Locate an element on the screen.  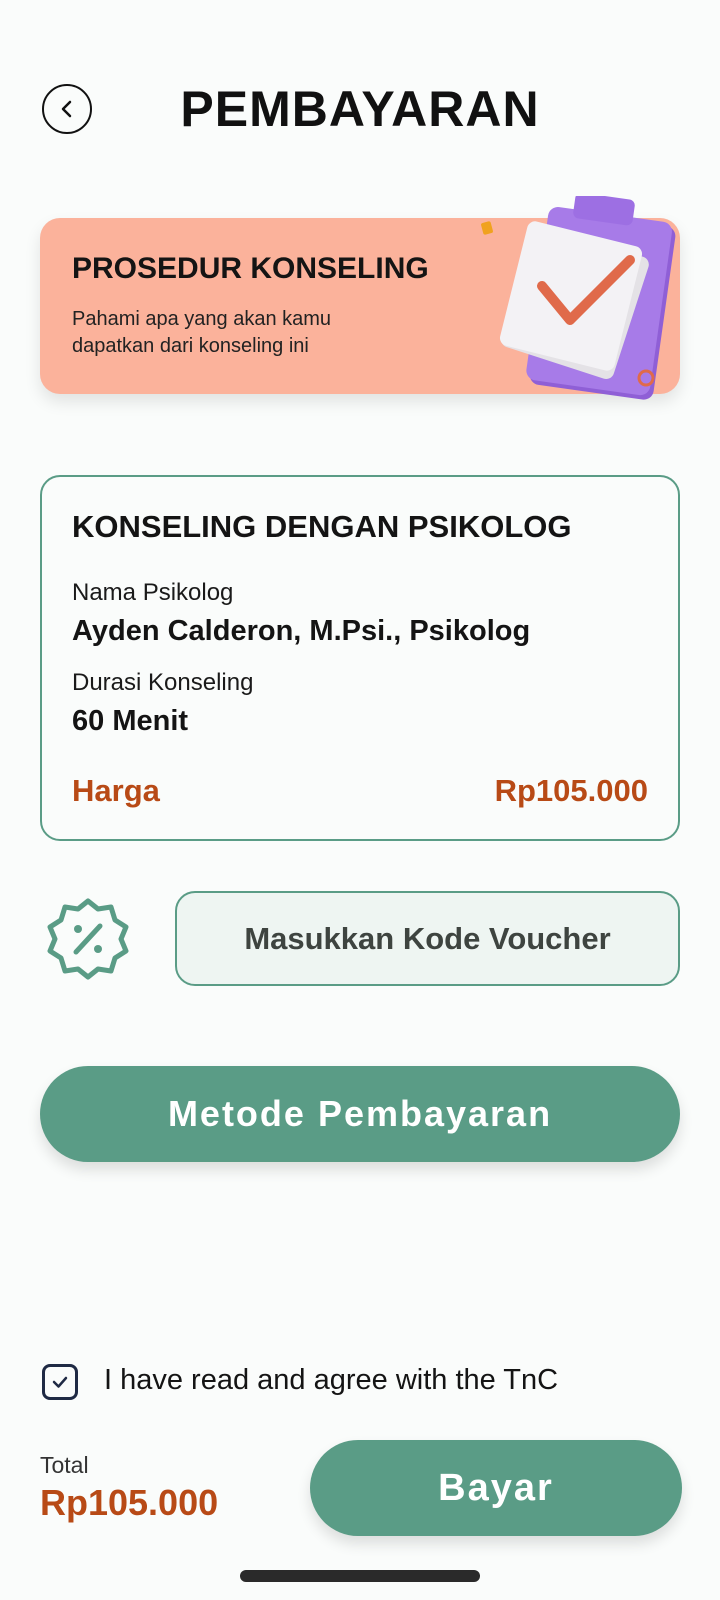
duration-value: 60 Menit is located at coordinates (130, 721).